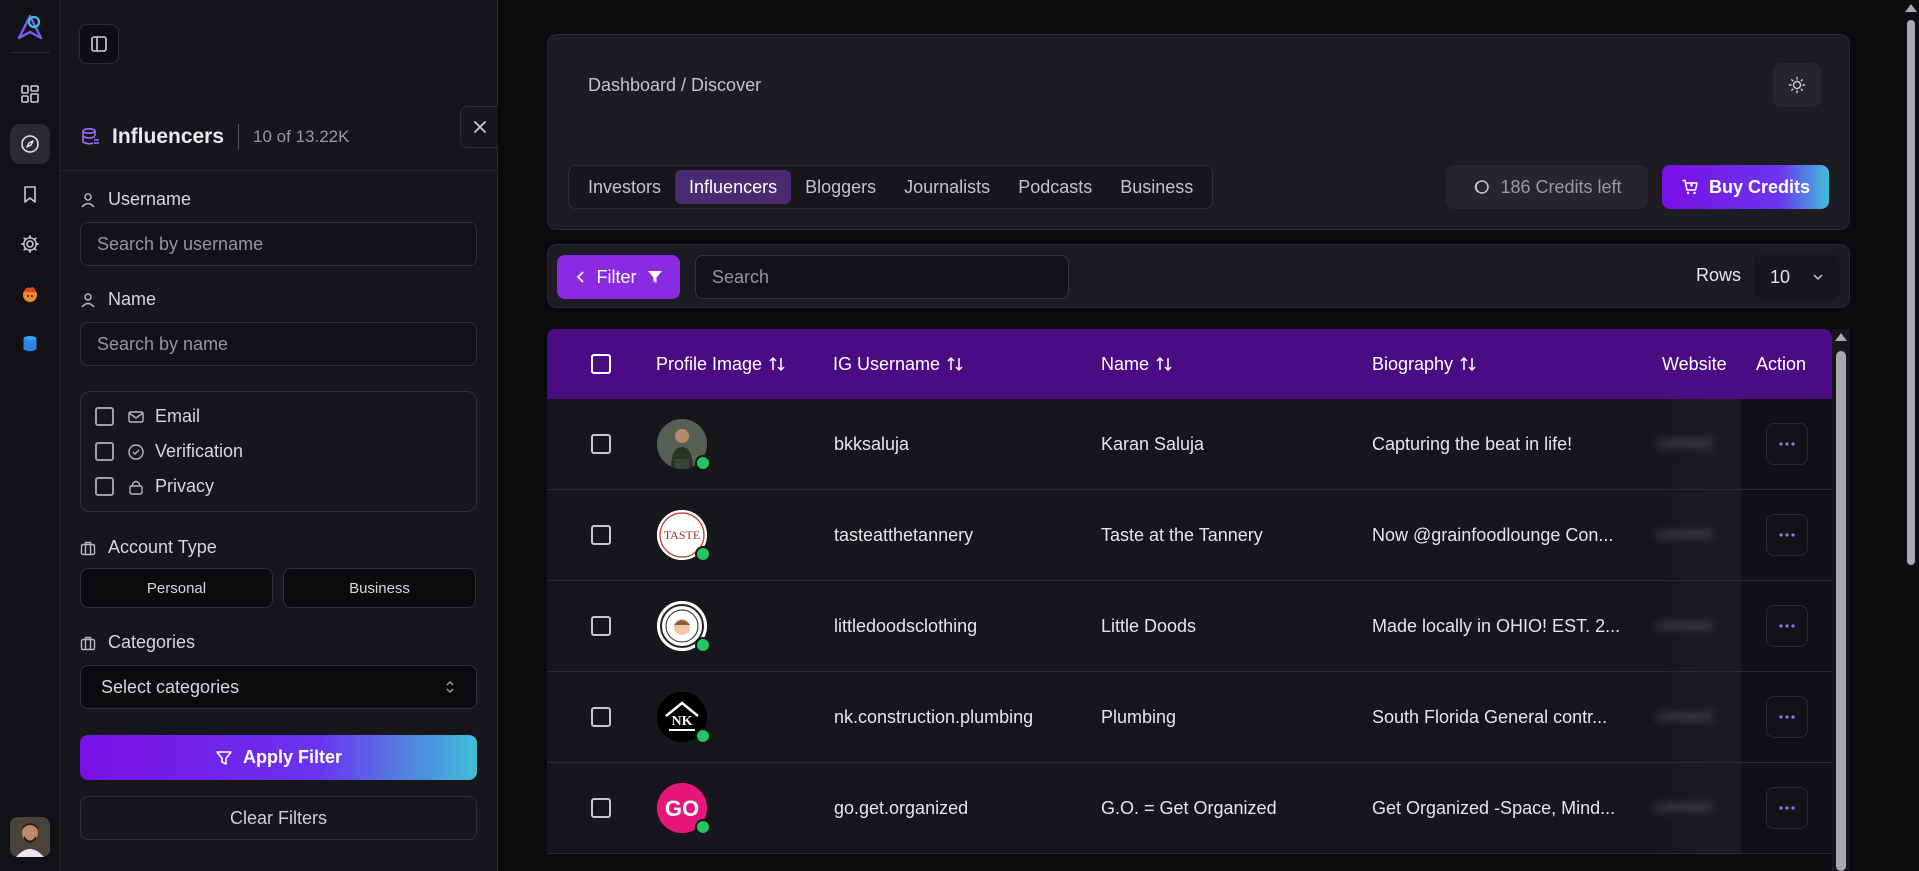  What do you see at coordinates (1137, 364) in the screenshot?
I see `col-name: Name` at bounding box center [1137, 364].